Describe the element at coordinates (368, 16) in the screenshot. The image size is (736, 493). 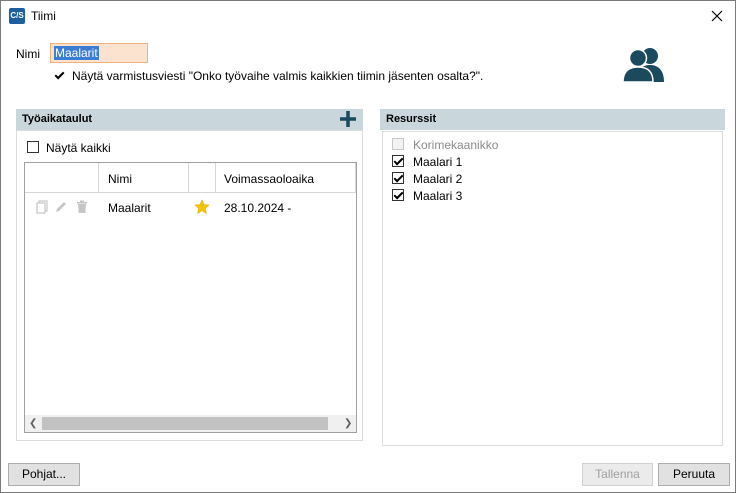
I see `title-bar: C/S Tiimi` at that location.